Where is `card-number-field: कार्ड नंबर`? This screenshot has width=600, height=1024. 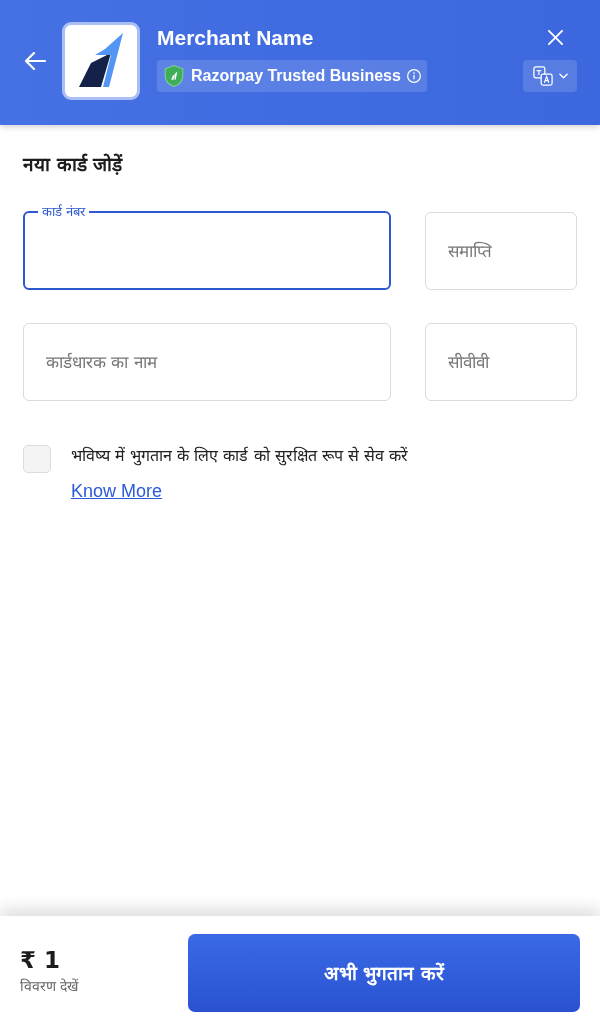 card-number-field: कार्ड नंबर is located at coordinates (207, 247).